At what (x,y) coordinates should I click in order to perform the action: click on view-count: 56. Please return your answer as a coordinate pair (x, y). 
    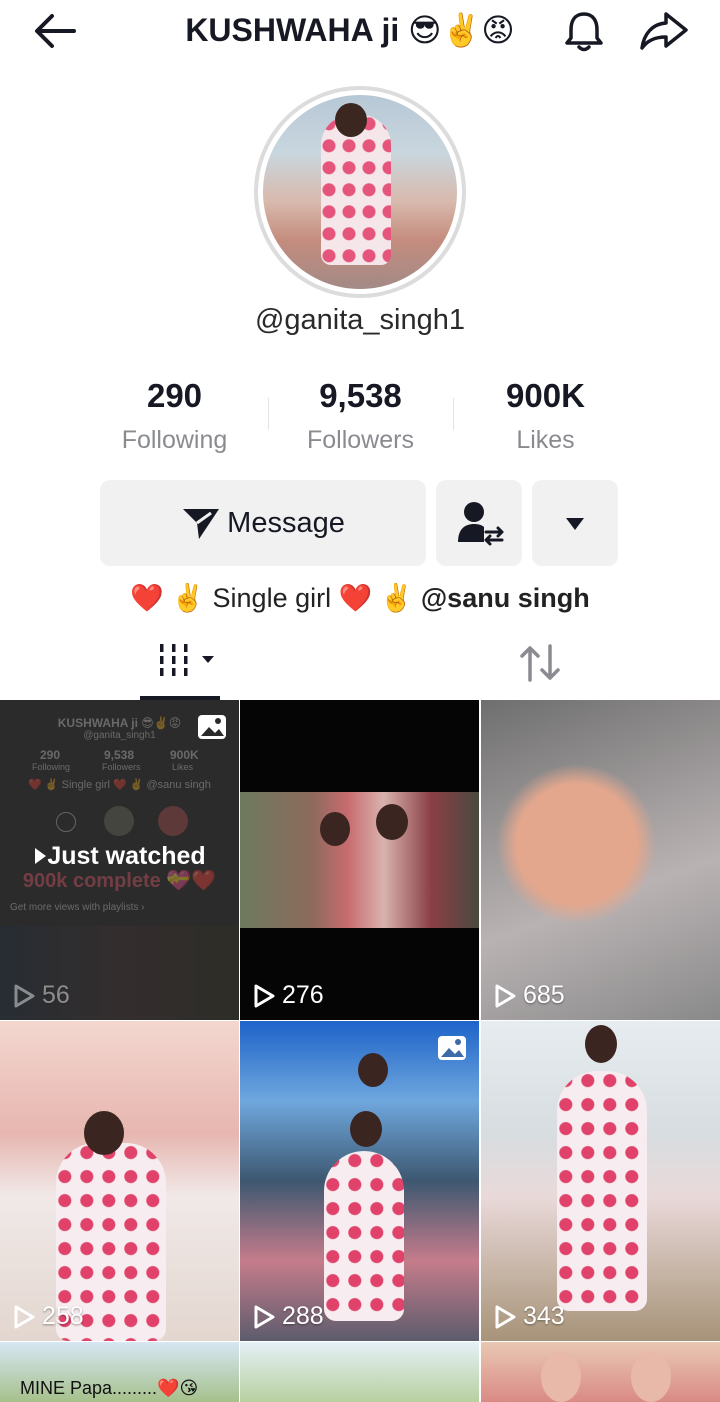
    Looking at the image, I should click on (41, 995).